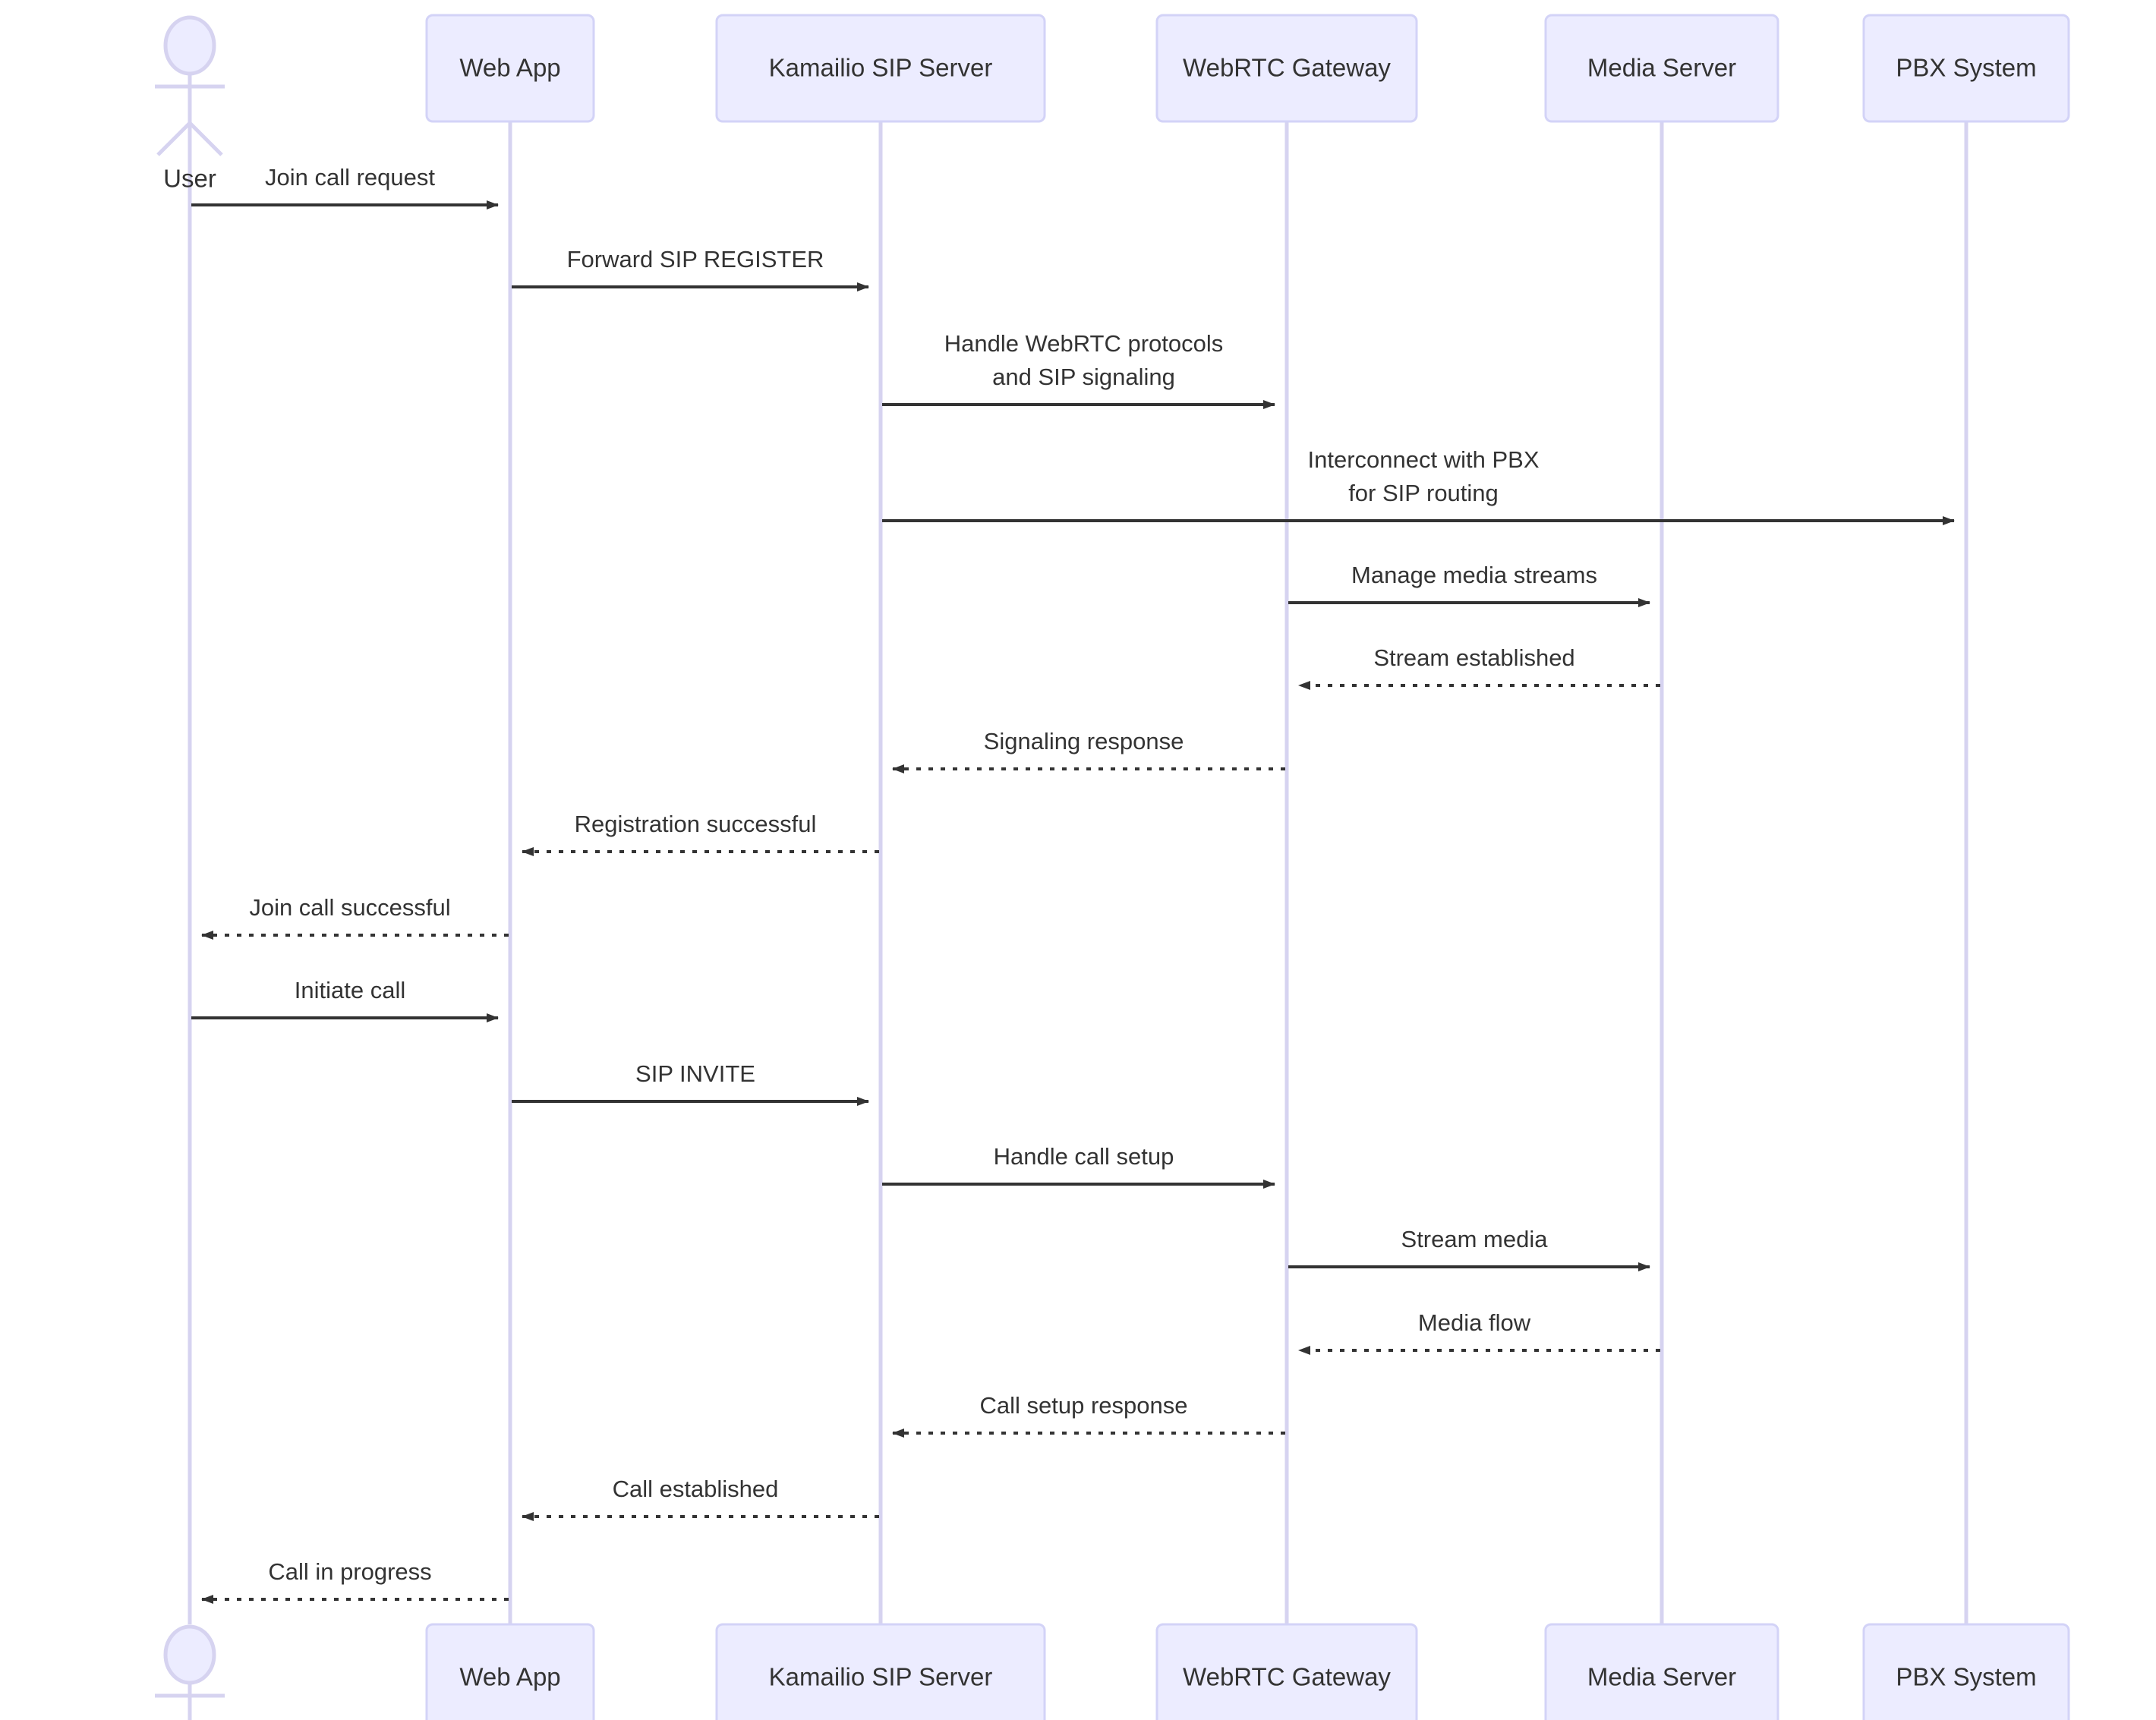 Image resolution: width=2156 pixels, height=1720 pixels. I want to click on message-label: Call established, so click(696, 1489).